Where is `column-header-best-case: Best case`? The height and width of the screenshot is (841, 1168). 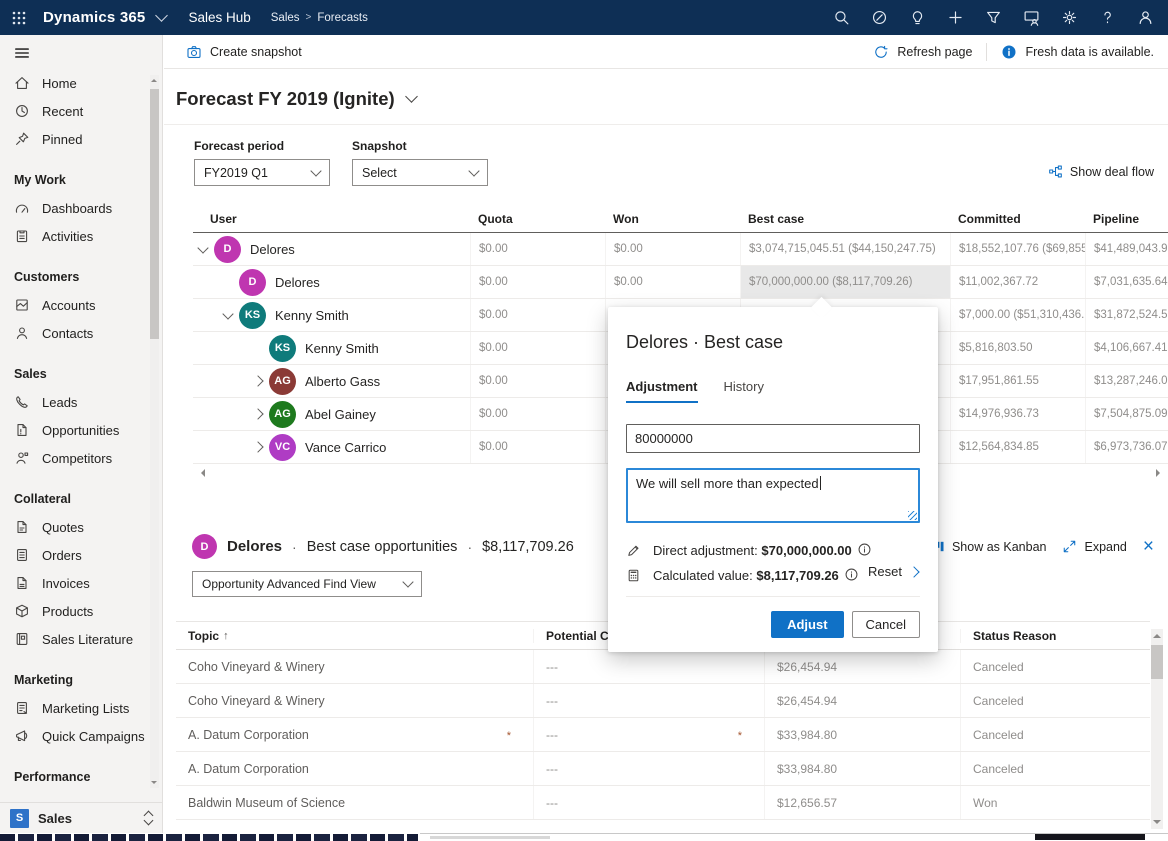
column-header-best-case: Best case is located at coordinates (845, 219).